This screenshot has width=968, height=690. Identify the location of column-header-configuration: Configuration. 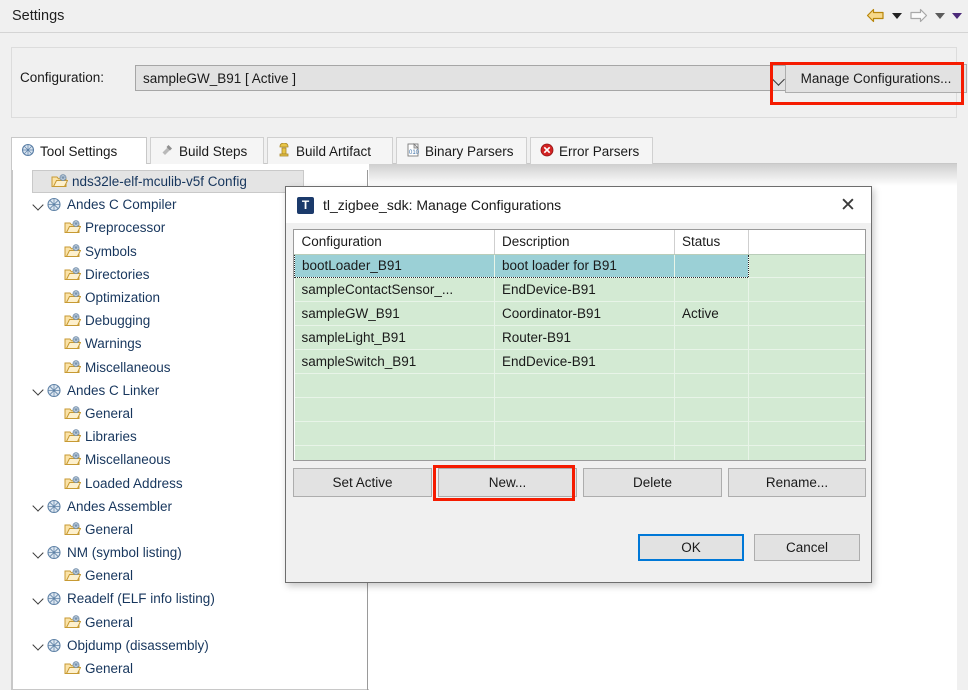
(394, 242).